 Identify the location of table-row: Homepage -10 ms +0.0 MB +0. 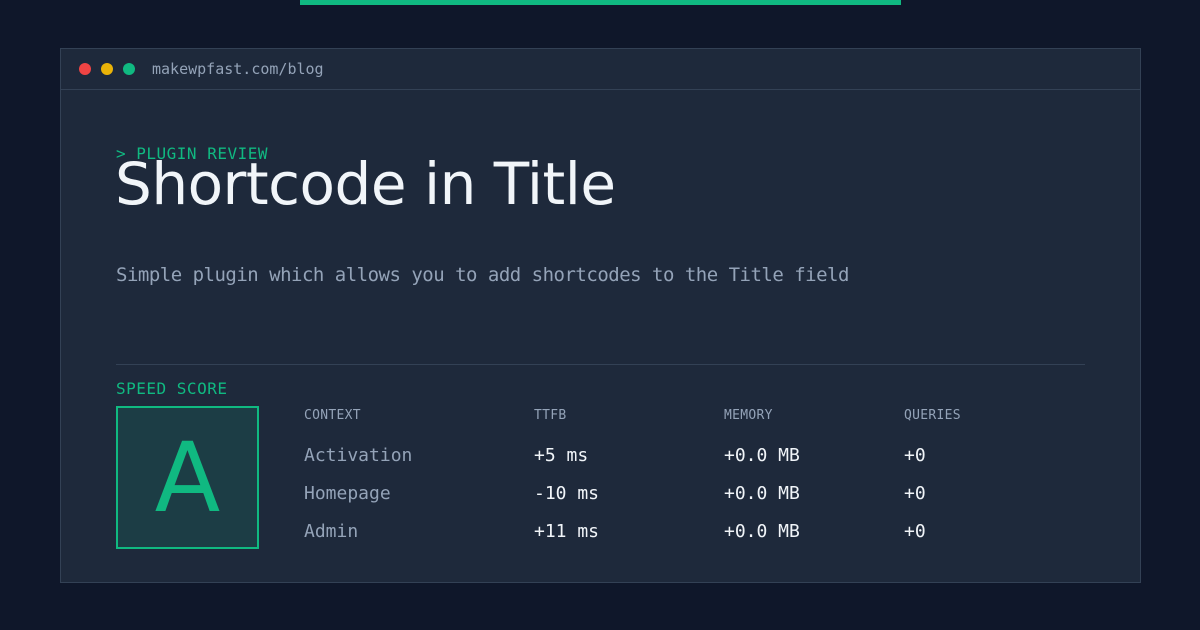
(704, 494).